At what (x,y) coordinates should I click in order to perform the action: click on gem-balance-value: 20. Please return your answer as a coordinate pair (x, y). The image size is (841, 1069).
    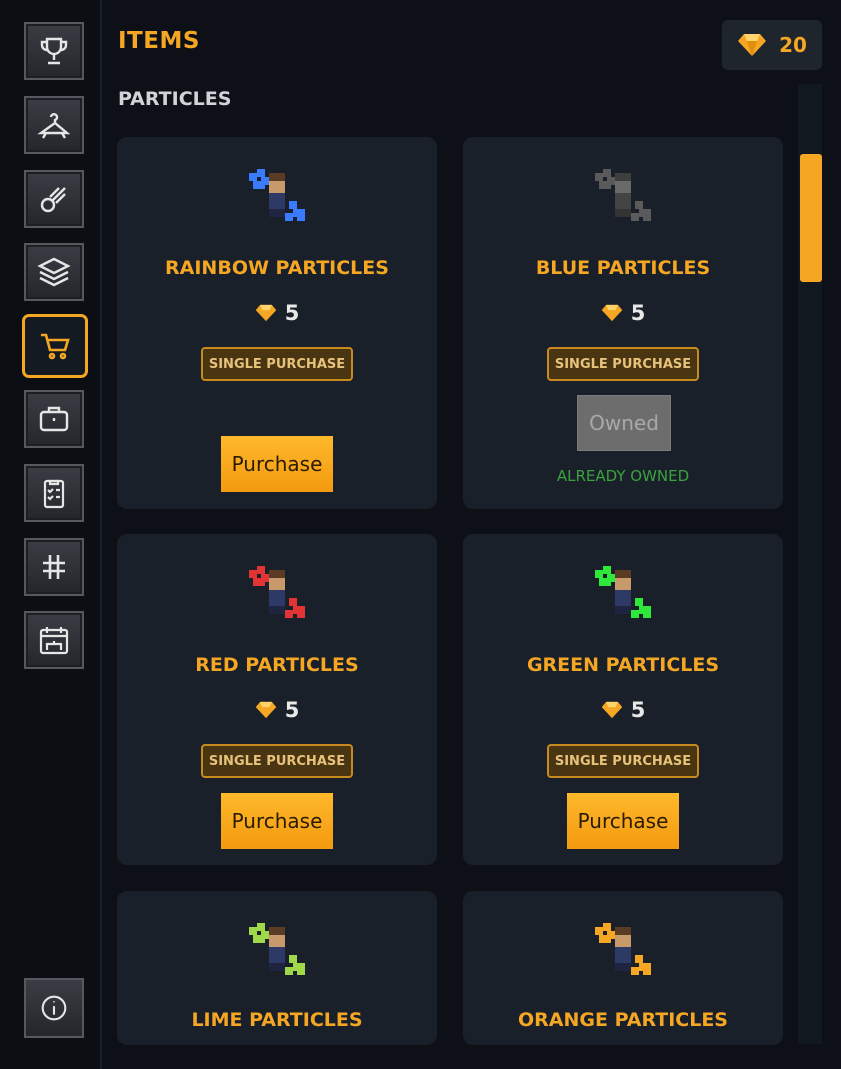
    Looking at the image, I should click on (793, 45).